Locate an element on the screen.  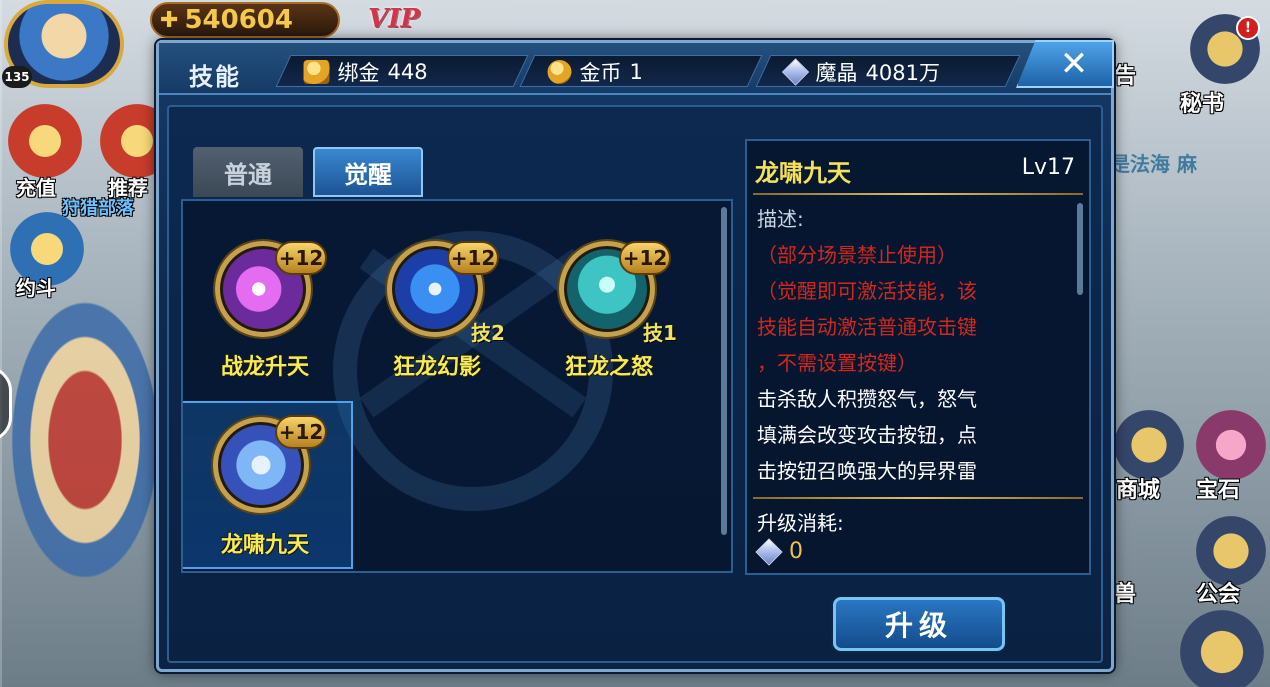
gem-label: 宝石 is located at coordinates (1218, 490).